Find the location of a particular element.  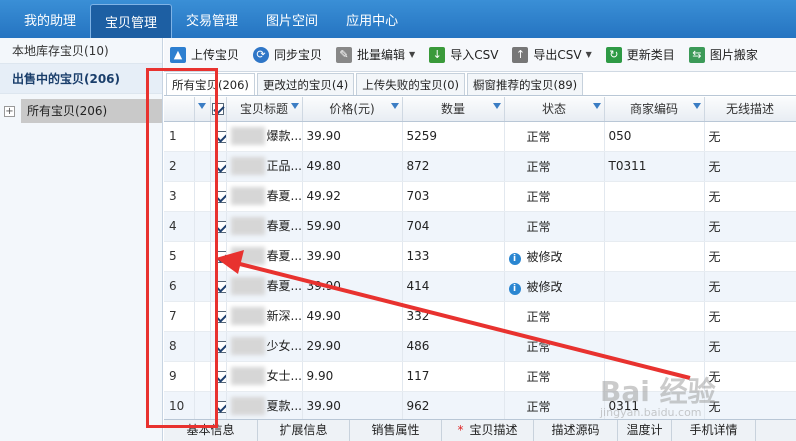

cell-price: 49.90 is located at coordinates (352, 316).